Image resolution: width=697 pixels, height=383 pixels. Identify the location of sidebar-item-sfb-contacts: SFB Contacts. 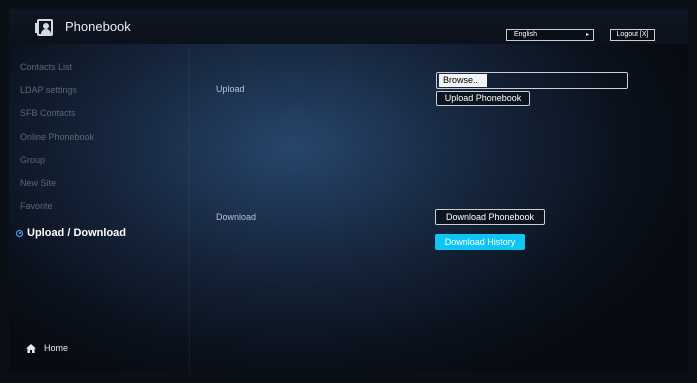
(48, 113).